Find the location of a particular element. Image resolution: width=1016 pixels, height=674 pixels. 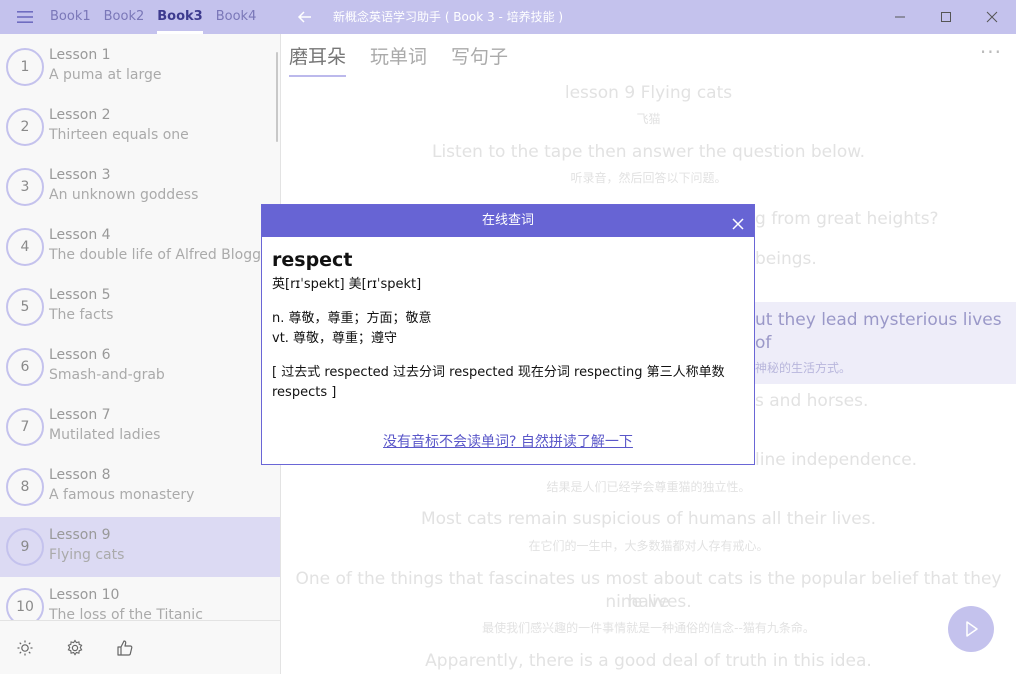

lesson-texts: Lesson 2 Thirteen equals one is located at coordinates (119, 125).